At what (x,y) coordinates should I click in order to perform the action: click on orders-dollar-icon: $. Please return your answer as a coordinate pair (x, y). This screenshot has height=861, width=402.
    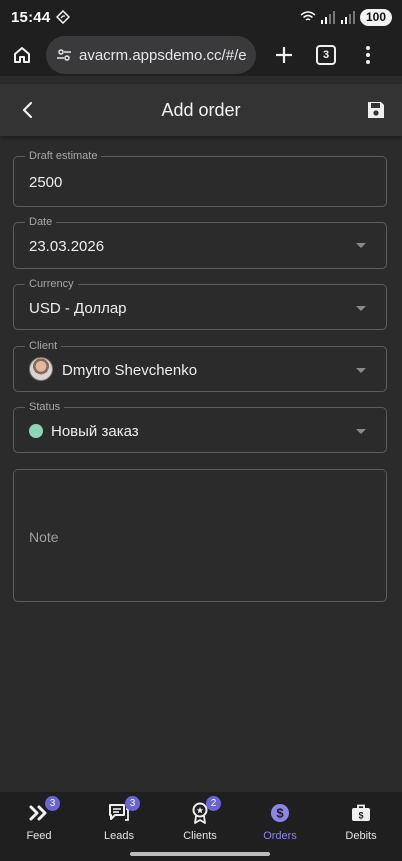
    Looking at the image, I should click on (280, 813).